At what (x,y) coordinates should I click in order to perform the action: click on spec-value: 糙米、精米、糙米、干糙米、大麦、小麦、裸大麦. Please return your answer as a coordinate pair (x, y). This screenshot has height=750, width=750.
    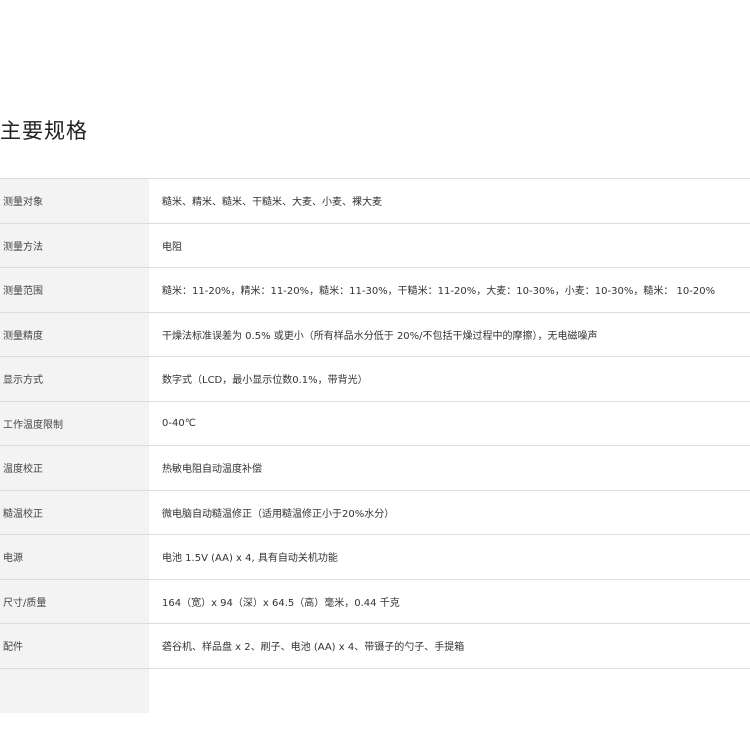
    Looking at the image, I should click on (449, 200).